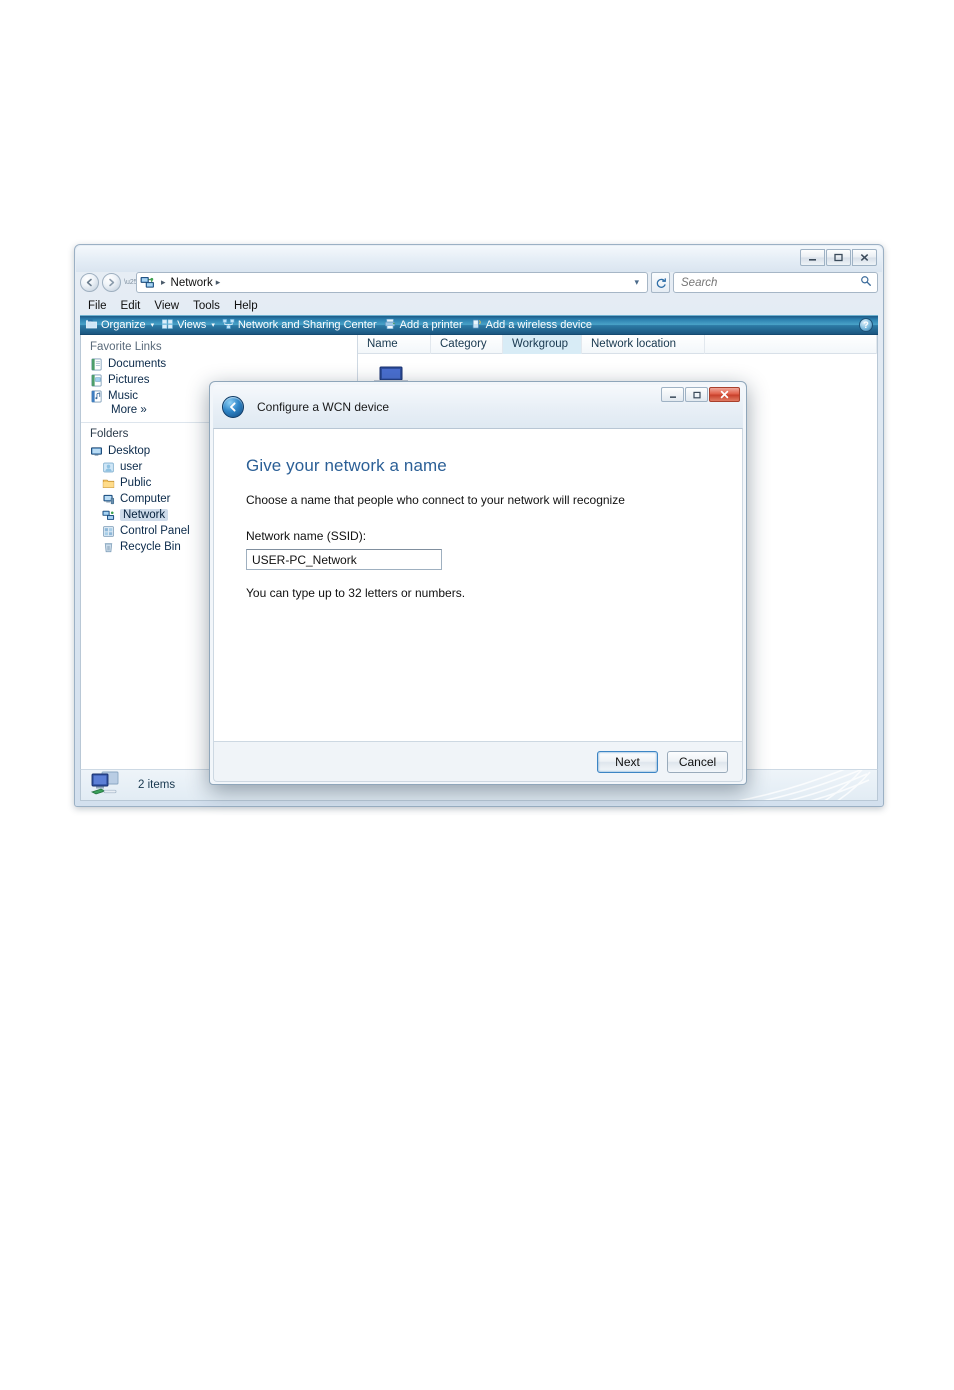  Describe the element at coordinates (627, 761) in the screenshot. I see `next-button: Next` at that location.